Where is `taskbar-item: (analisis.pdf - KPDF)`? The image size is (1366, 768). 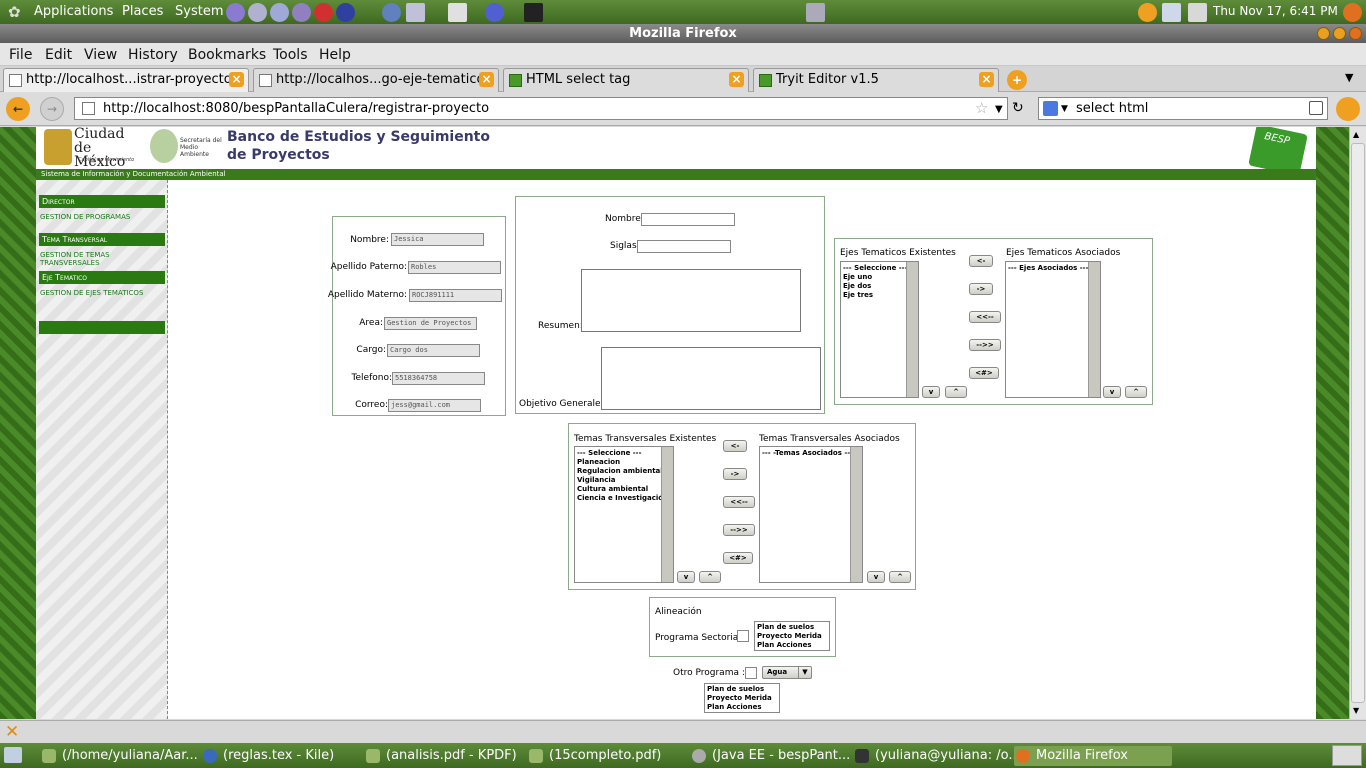 taskbar-item: (analisis.pdf - KPDF) is located at coordinates (441, 756).